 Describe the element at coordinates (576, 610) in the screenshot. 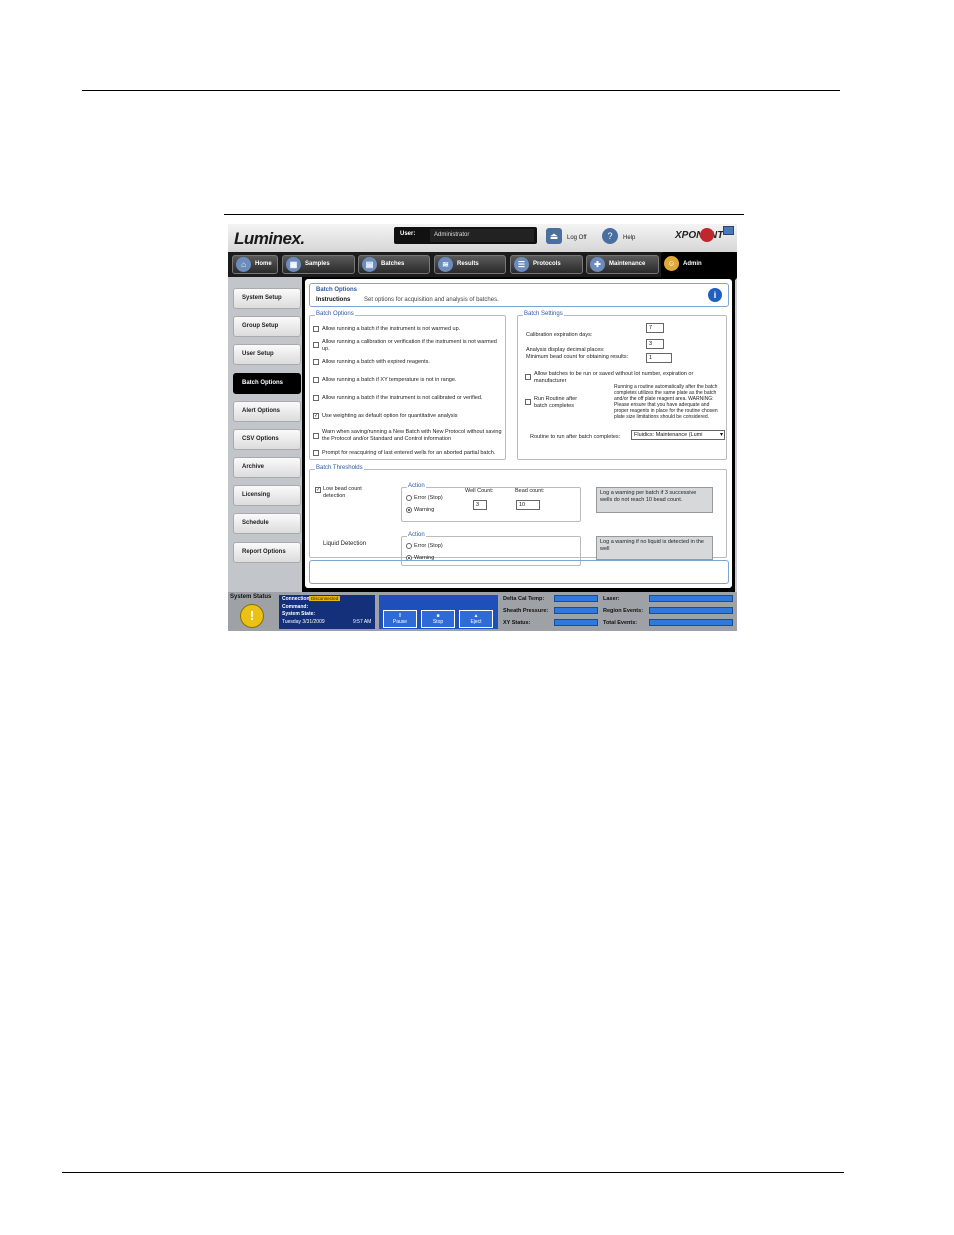

I see `sheath-bar` at that location.